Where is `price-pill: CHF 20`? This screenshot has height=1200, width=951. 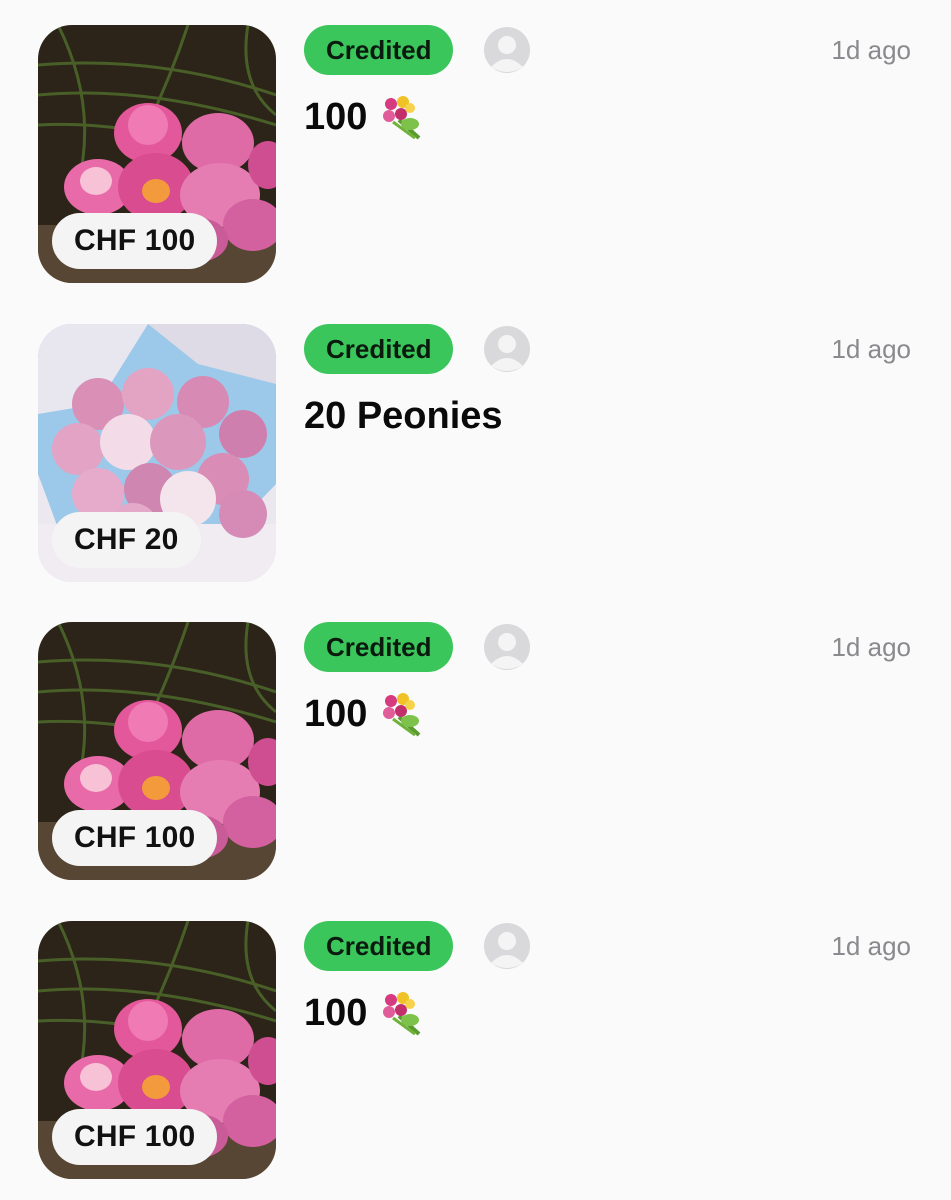
price-pill: CHF 20 is located at coordinates (126, 540).